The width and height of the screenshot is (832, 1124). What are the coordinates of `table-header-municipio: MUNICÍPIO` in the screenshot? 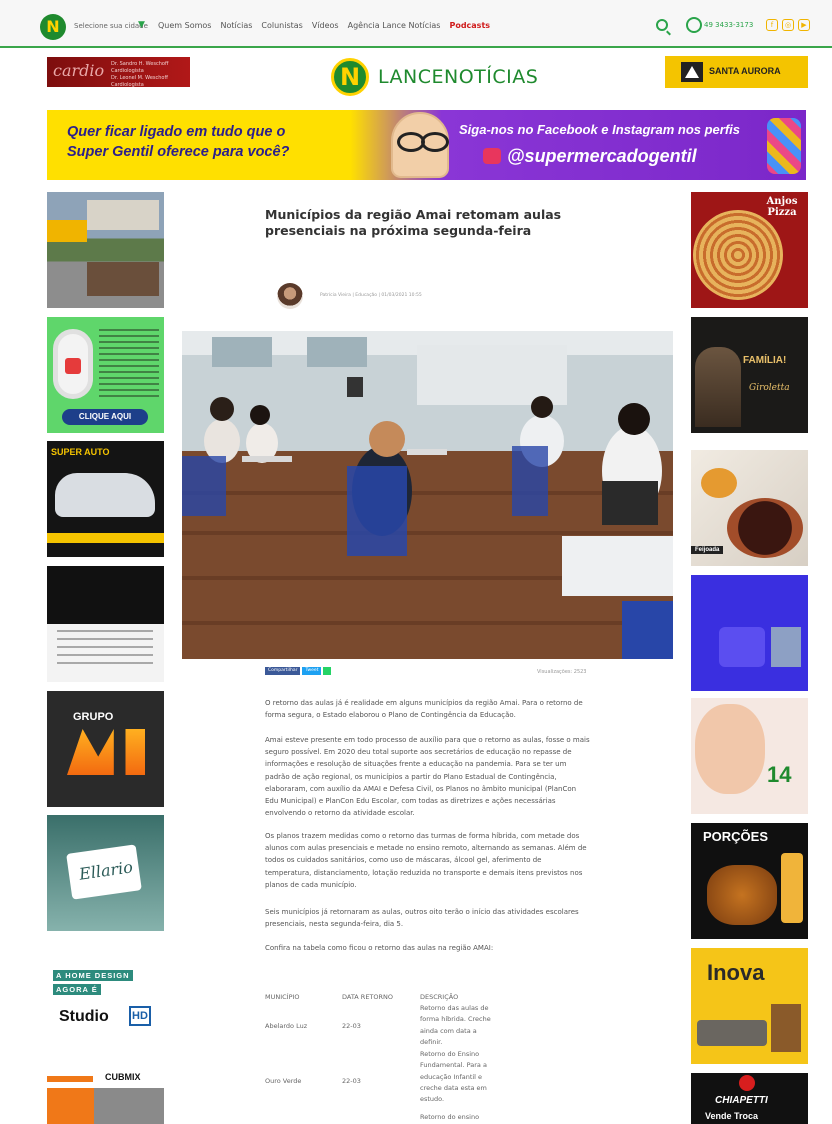 It's located at (282, 997).